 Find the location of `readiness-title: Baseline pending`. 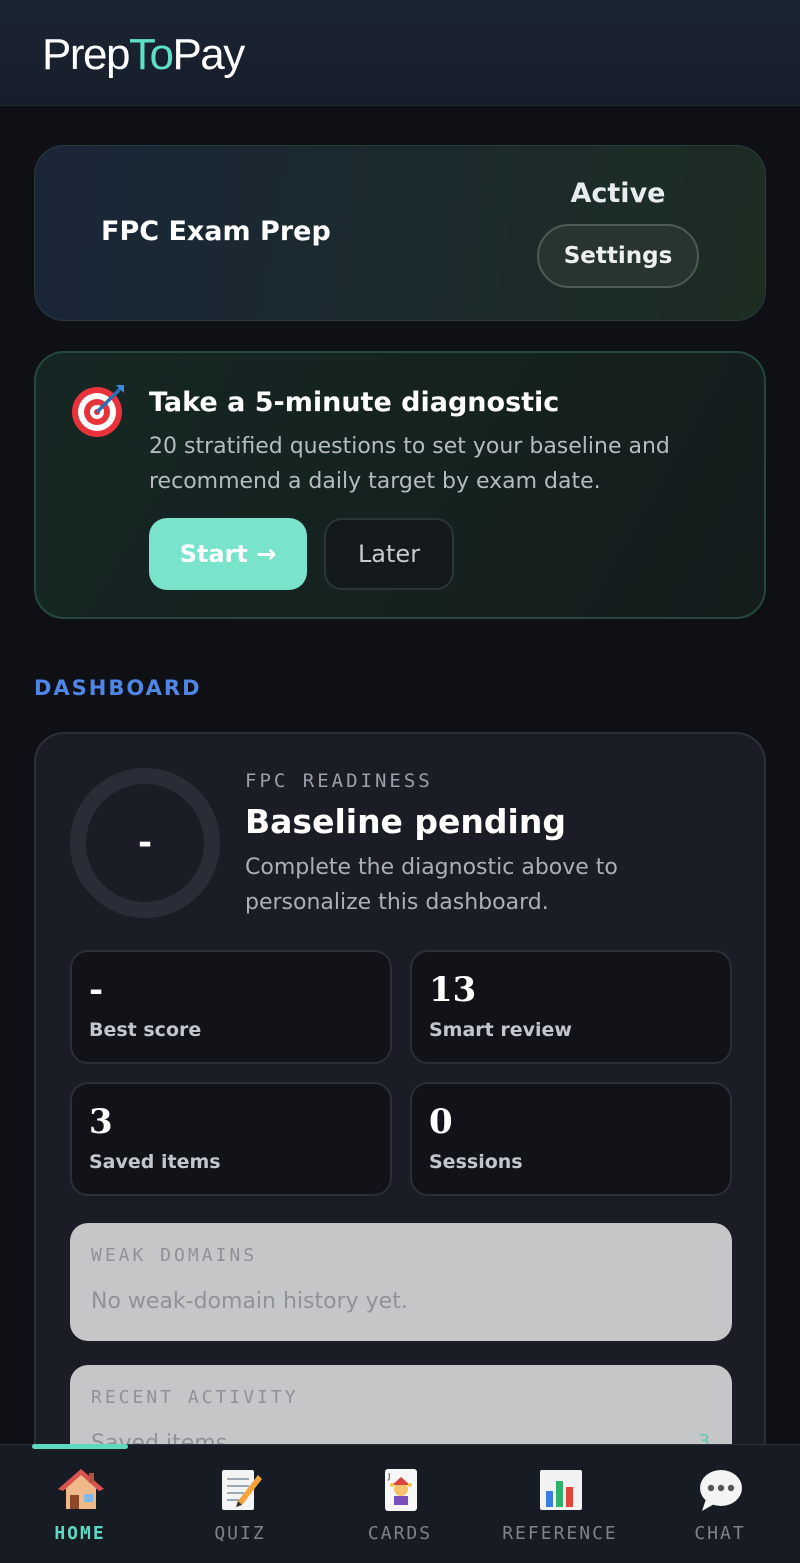

readiness-title: Baseline pending is located at coordinates (405, 821).